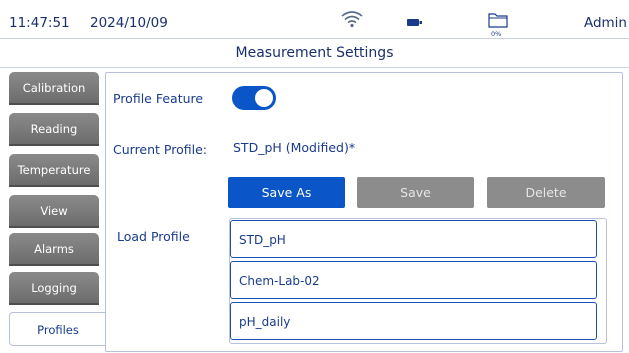 This screenshot has width=629, height=353. I want to click on load-profile-label: Load Profile, so click(153, 236).